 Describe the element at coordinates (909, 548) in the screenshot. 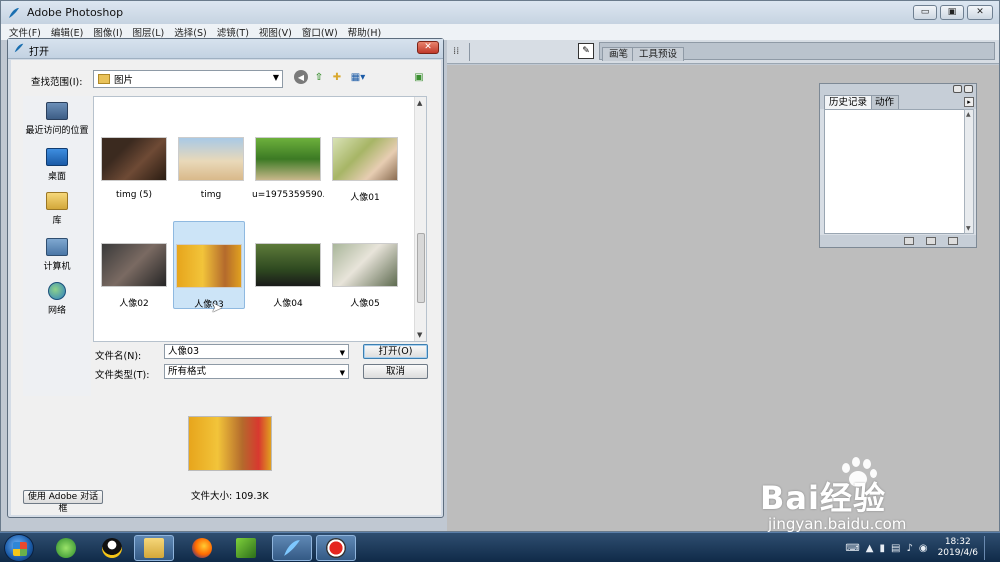

I see `volume-icon: ♪` at that location.